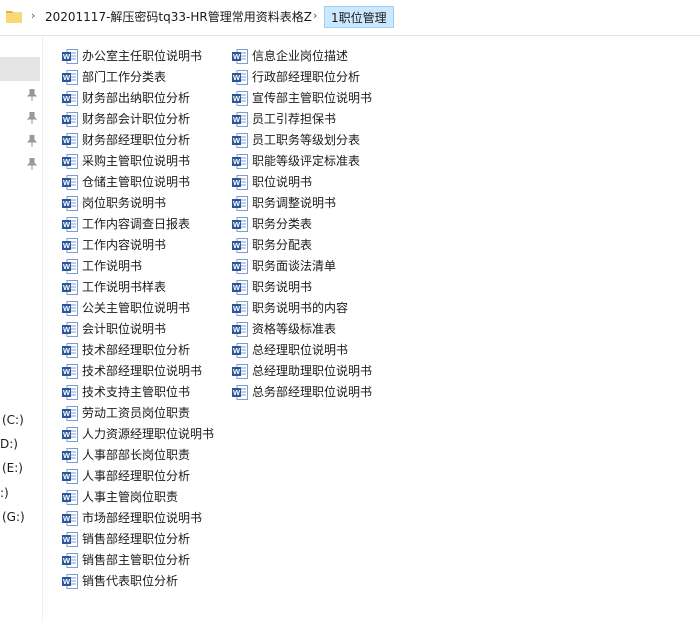 The width and height of the screenshot is (700, 622). What do you see at coordinates (138, 182) in the screenshot?
I see `file-item: W 仓储主管职位说明书` at bounding box center [138, 182].